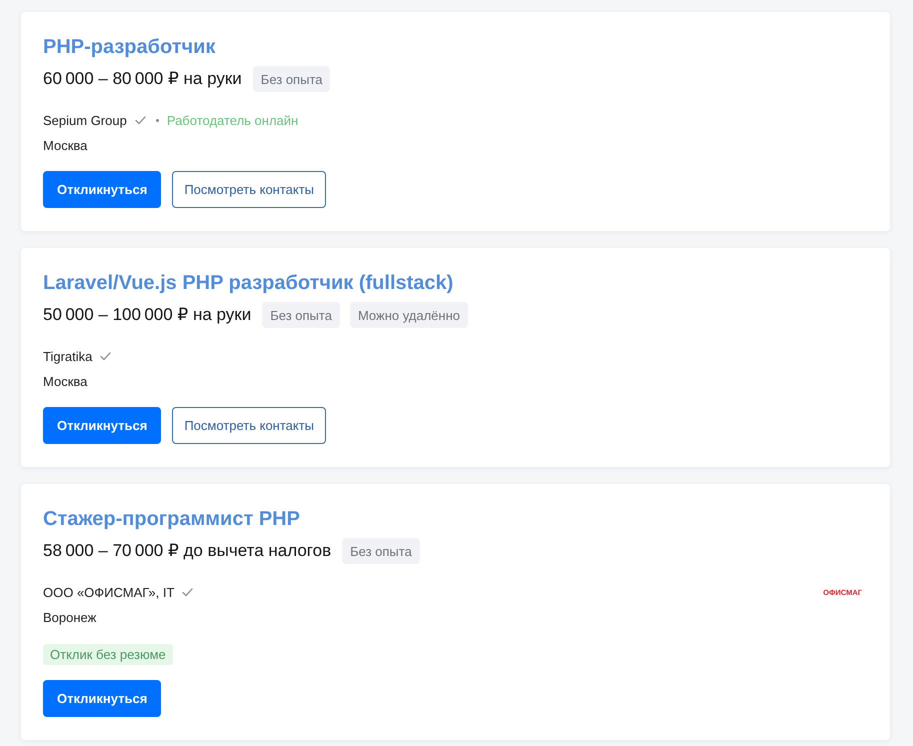 Image resolution: width=913 pixels, height=746 pixels. What do you see at coordinates (232, 120) in the screenshot?
I see `employer-online-status: Работодатель онлайн` at bounding box center [232, 120].